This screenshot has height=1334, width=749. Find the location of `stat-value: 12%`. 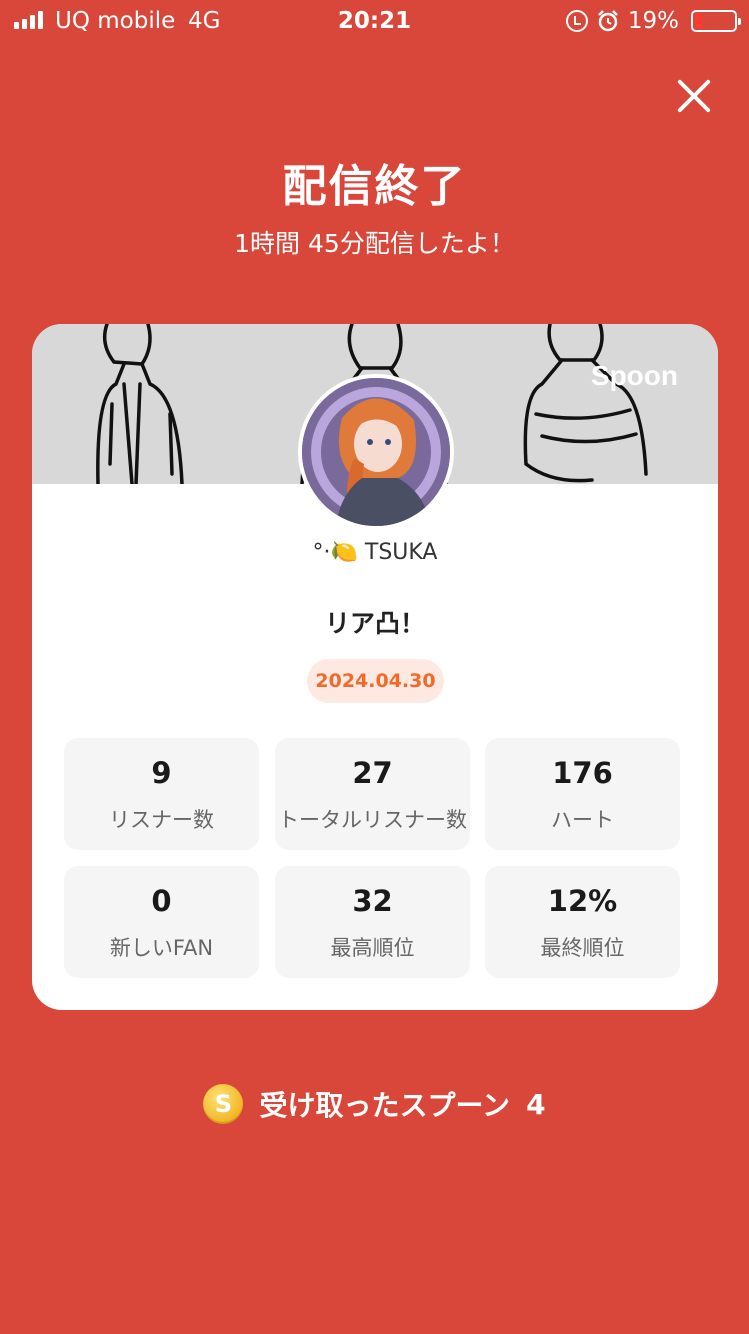

stat-value: 12% is located at coordinates (582, 901).